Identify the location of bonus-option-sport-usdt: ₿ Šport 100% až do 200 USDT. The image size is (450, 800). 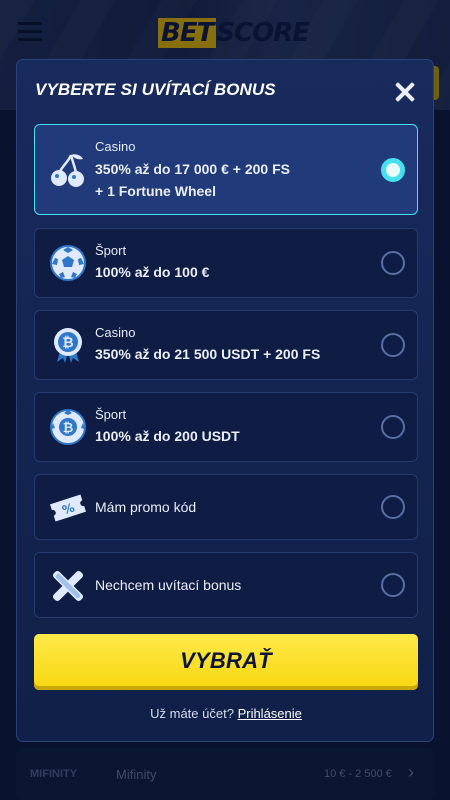
(226, 427).